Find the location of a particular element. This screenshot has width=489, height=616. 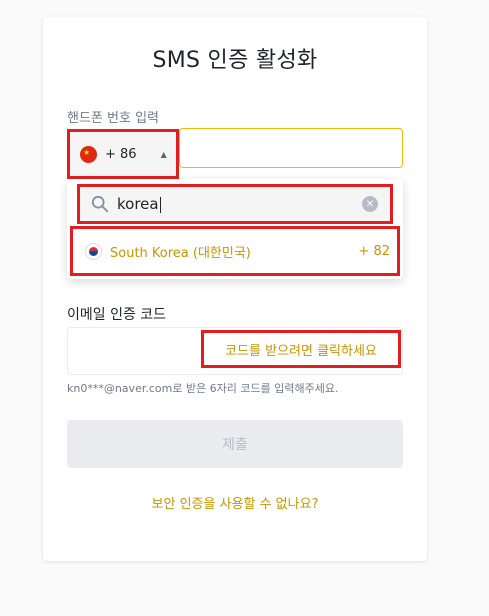

security-help-link: 보안 인증을 사용할 수 없나요? is located at coordinates (235, 502).